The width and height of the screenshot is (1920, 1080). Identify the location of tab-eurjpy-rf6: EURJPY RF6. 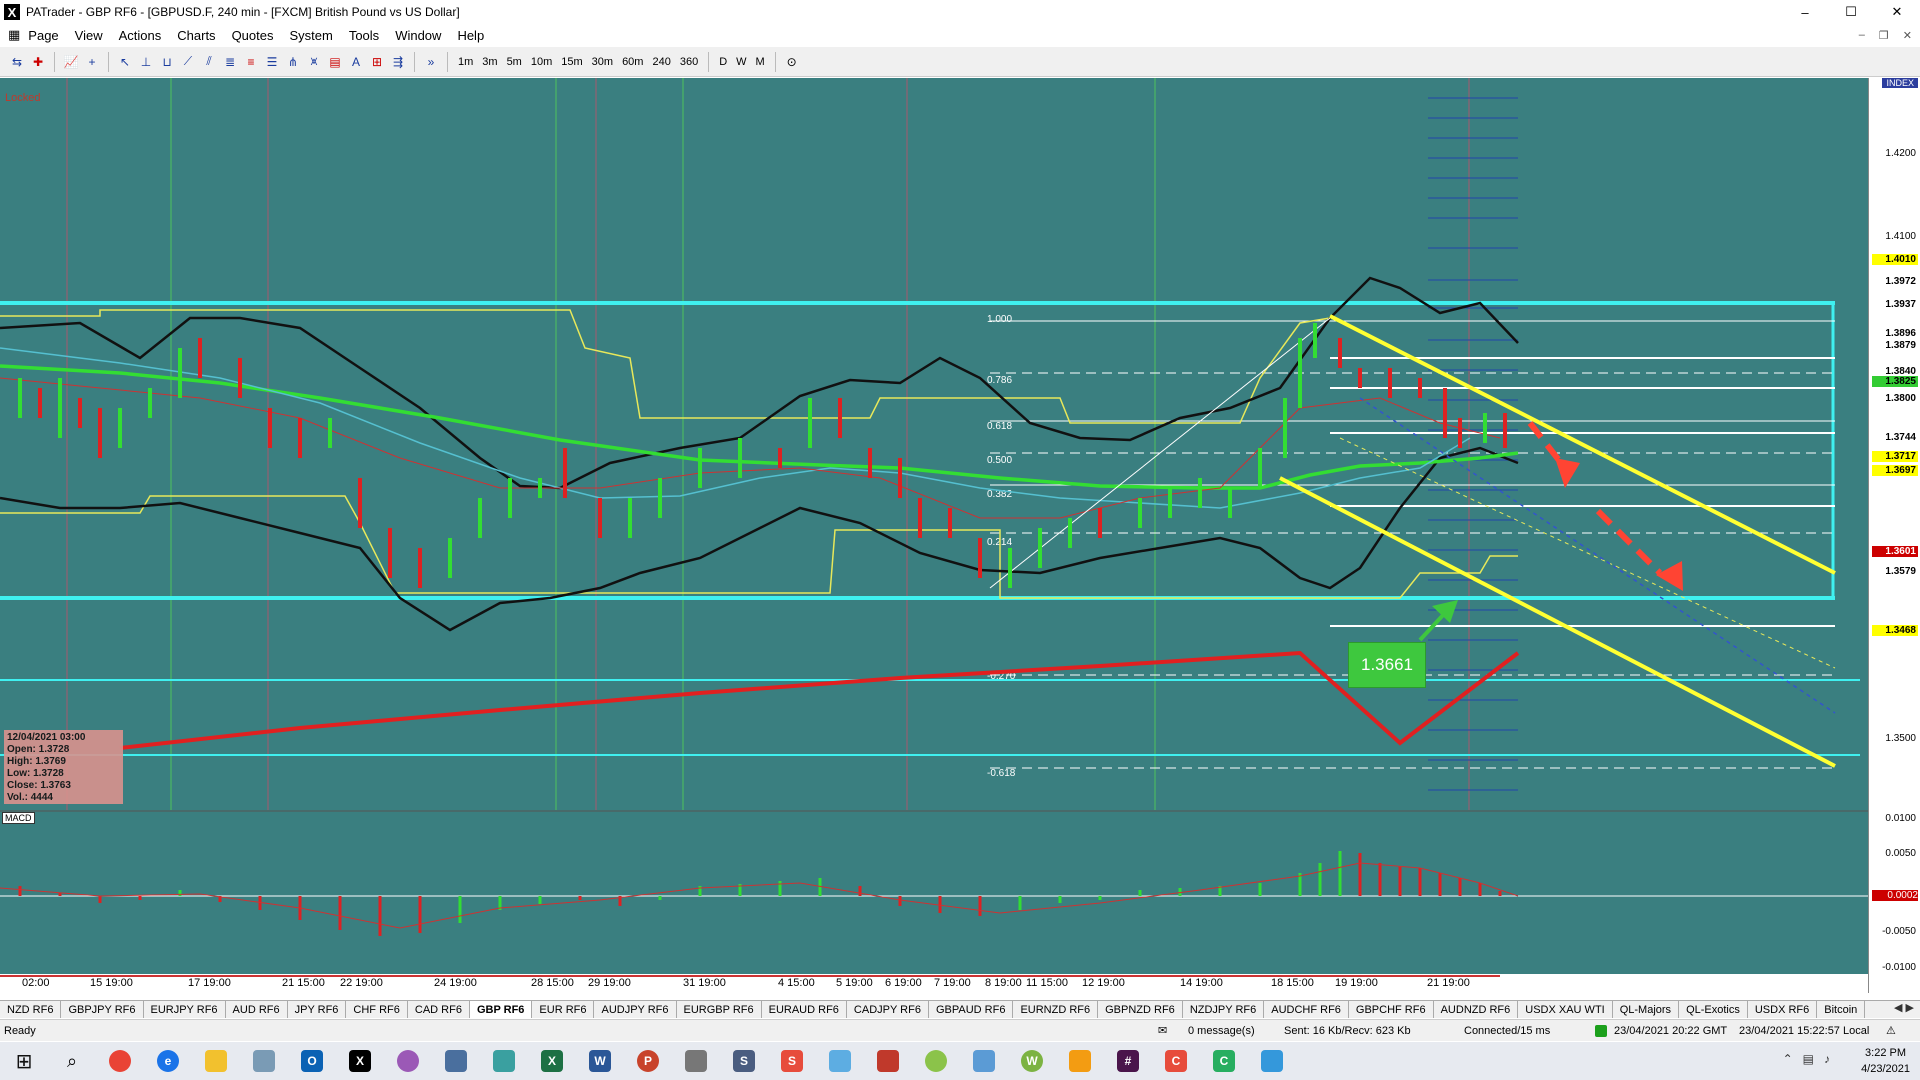
(185, 1009).